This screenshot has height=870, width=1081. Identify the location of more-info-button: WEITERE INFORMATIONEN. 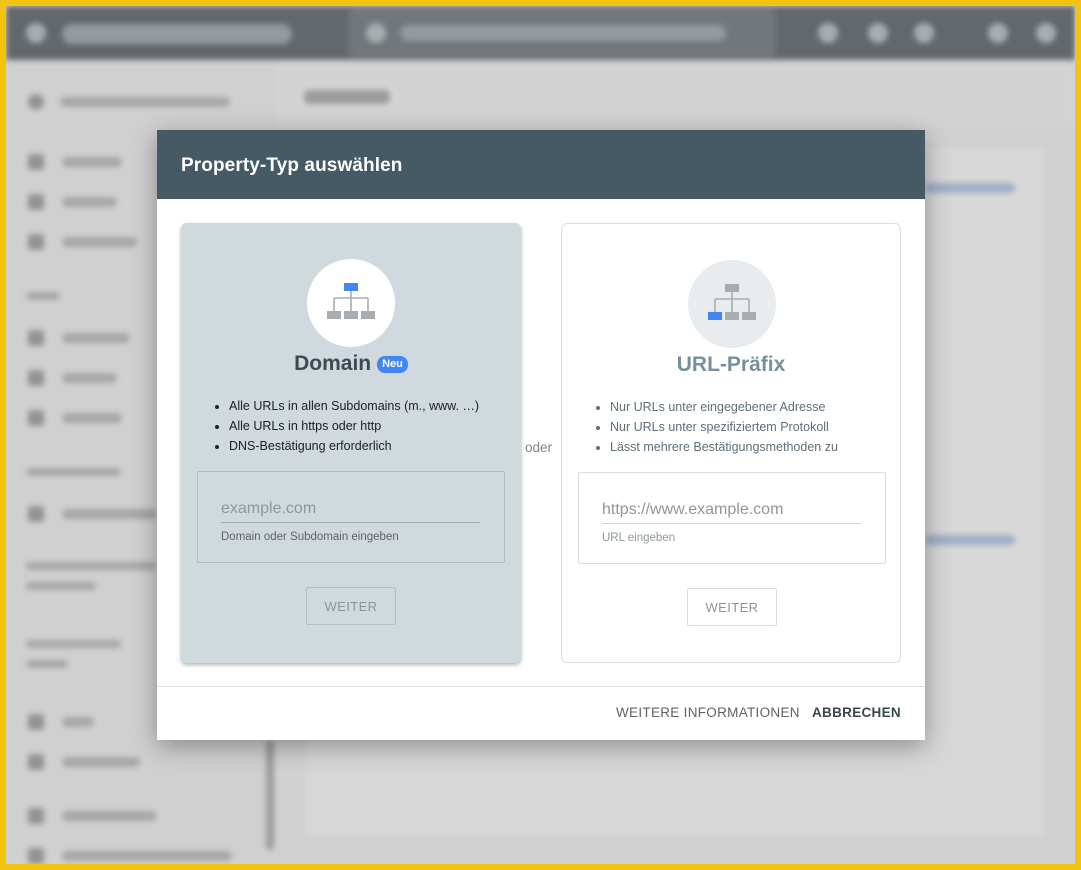
(708, 712).